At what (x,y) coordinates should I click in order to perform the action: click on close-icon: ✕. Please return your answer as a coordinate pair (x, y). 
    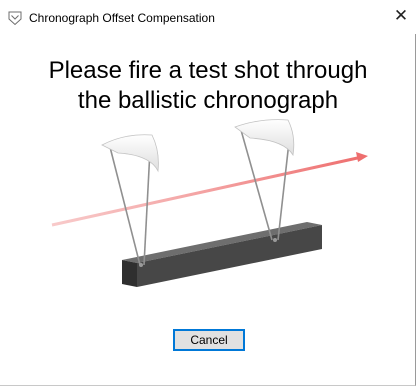
    Looking at the image, I should click on (401, 15).